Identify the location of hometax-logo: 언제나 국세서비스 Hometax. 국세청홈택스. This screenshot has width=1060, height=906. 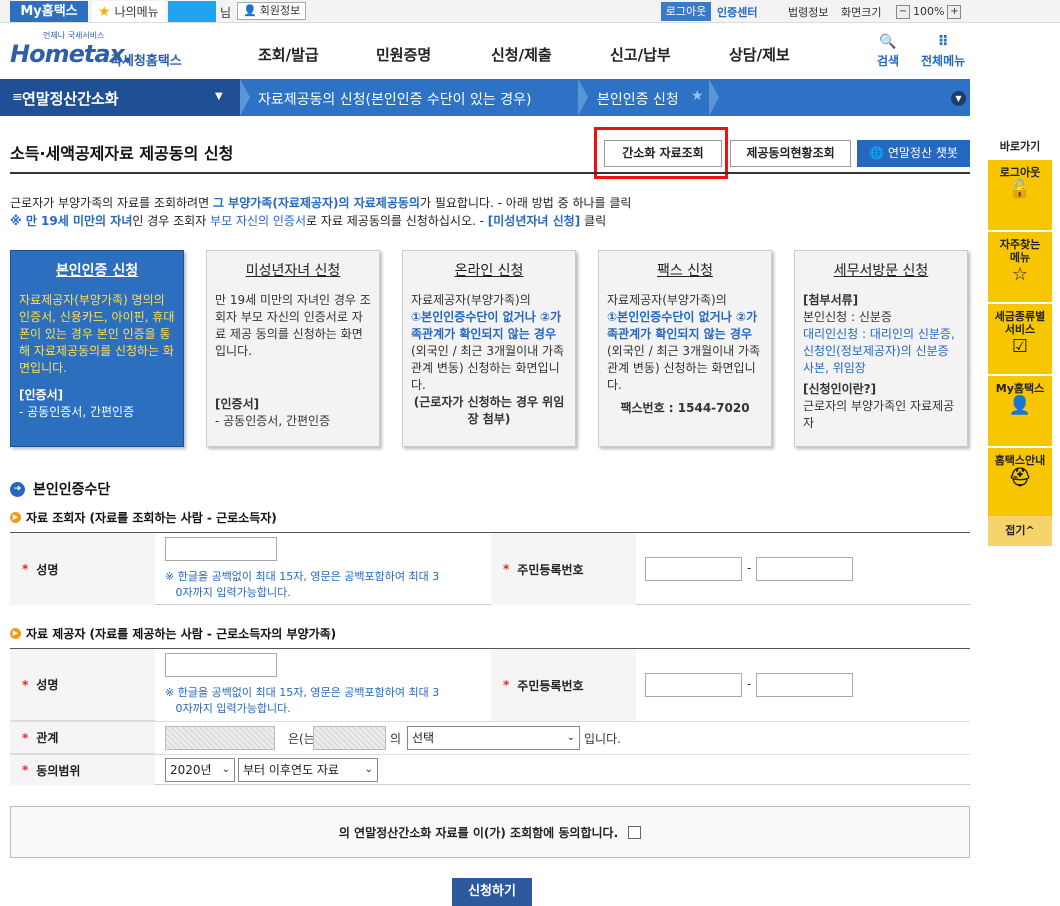
(100, 51).